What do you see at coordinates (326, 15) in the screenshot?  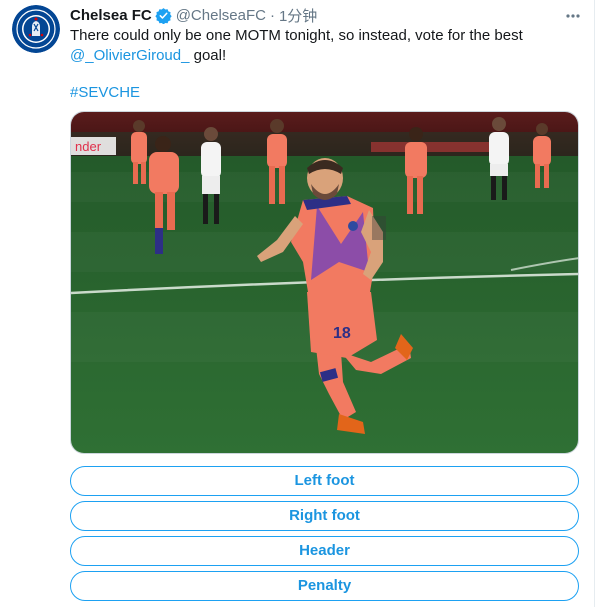 I see `tweet-header: Chelsea FC @ChelseaFC · 1分钟` at bounding box center [326, 15].